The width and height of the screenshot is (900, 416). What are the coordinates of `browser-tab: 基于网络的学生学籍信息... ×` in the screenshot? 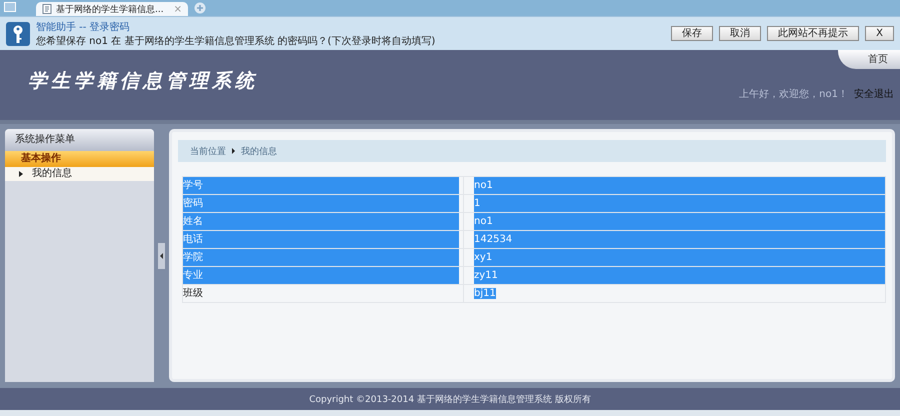 It's located at (112, 9).